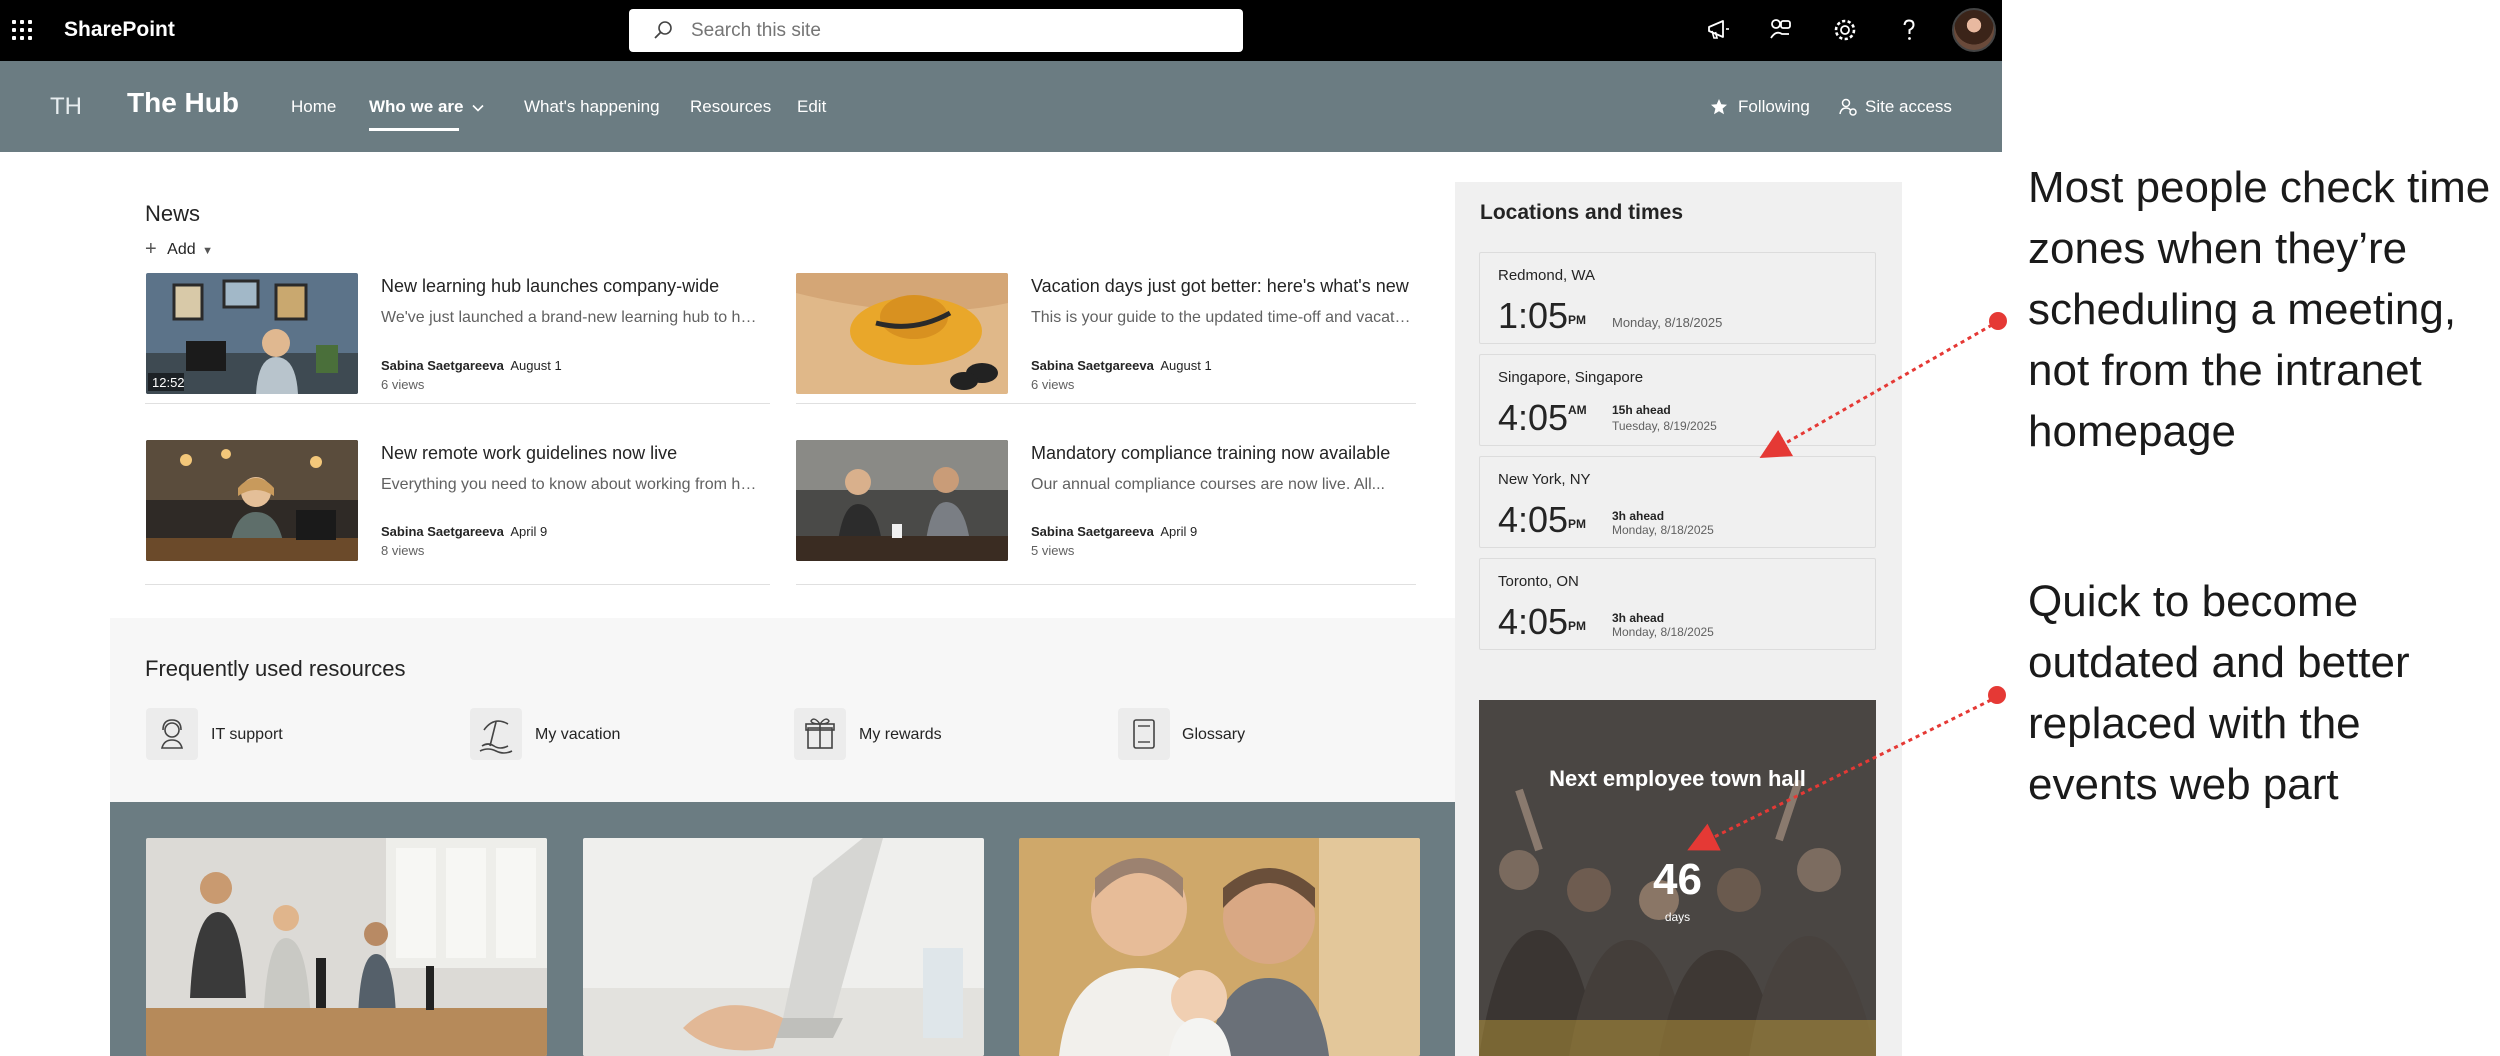 This screenshot has height=1056, width=2500. I want to click on location-name: Redmond, WA, so click(1546, 275).